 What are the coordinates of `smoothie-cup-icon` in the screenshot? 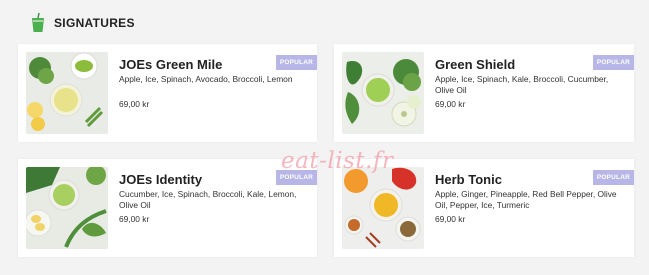 It's located at (38, 22).